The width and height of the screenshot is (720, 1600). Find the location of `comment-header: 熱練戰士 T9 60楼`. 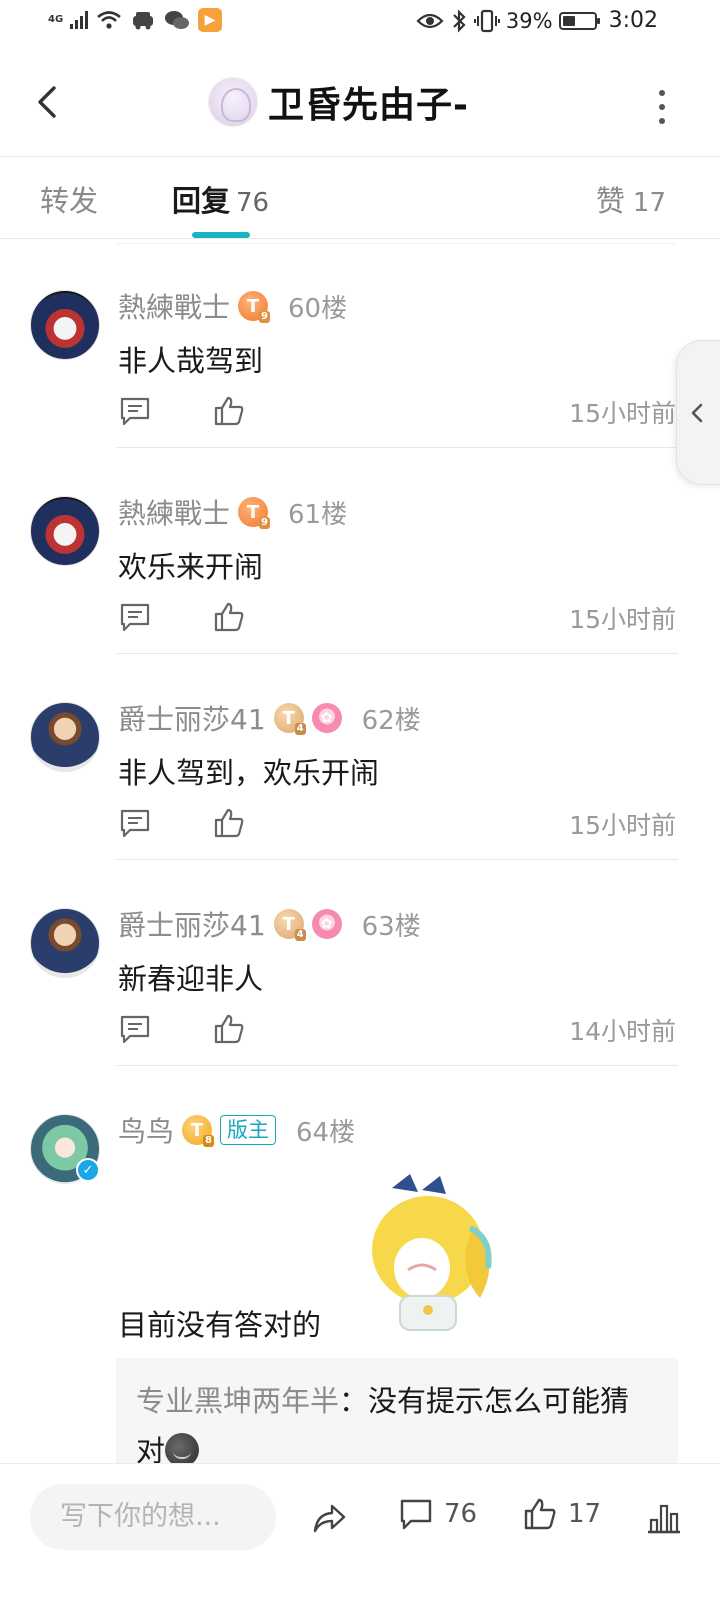

comment-header: 熱練戰士 T9 60楼 is located at coordinates (232, 306).